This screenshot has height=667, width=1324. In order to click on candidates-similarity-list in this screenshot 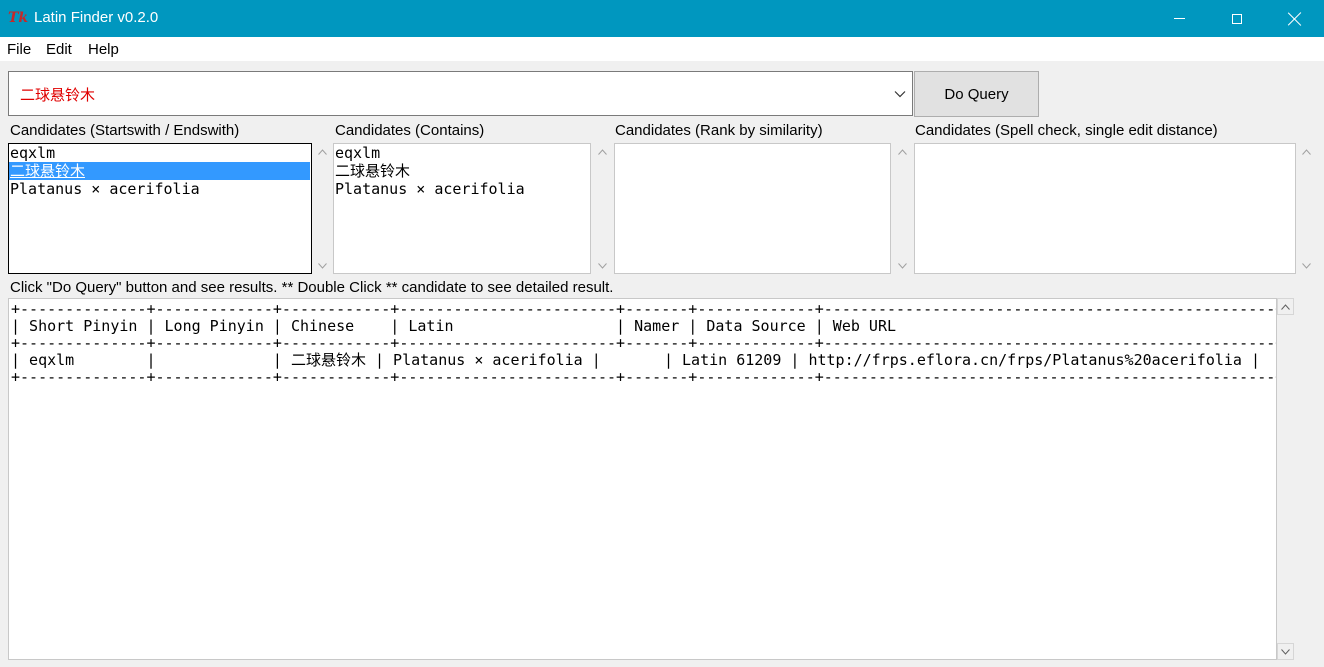, I will do `click(752, 208)`.